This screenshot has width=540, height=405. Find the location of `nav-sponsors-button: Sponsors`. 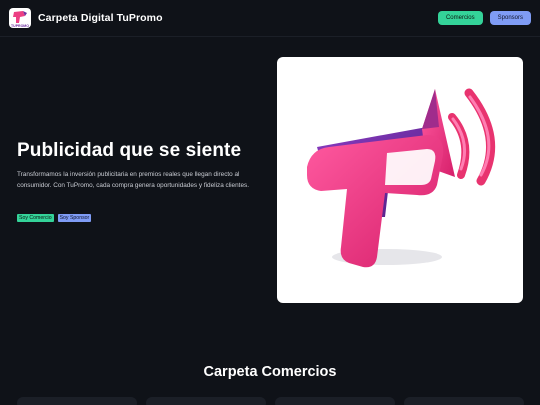

nav-sponsors-button: Sponsors is located at coordinates (510, 18).